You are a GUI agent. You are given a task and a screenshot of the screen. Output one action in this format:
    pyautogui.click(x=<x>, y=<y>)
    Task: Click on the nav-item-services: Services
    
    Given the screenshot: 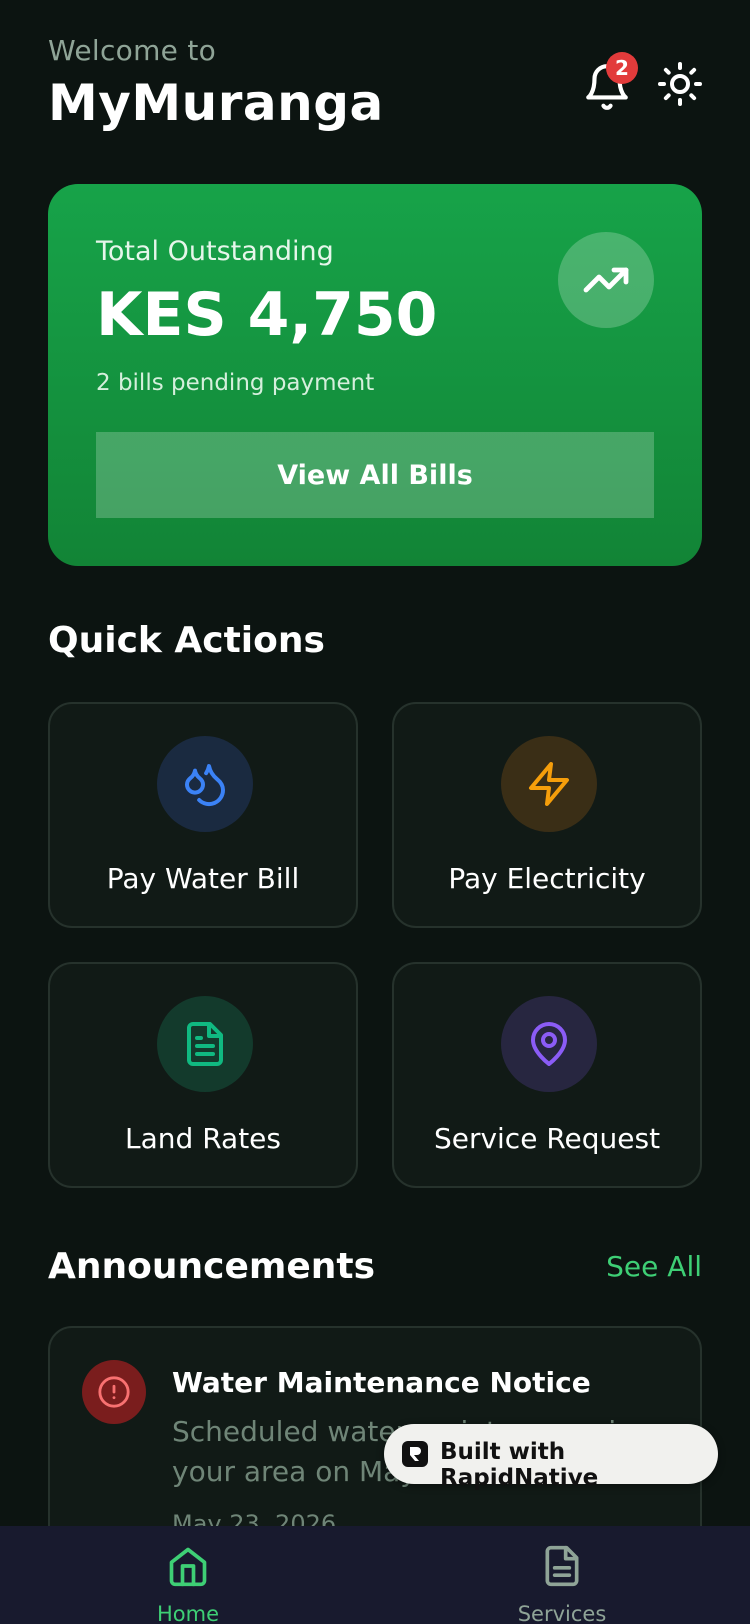 What is the action you would take?
    pyautogui.click(x=562, y=1575)
    